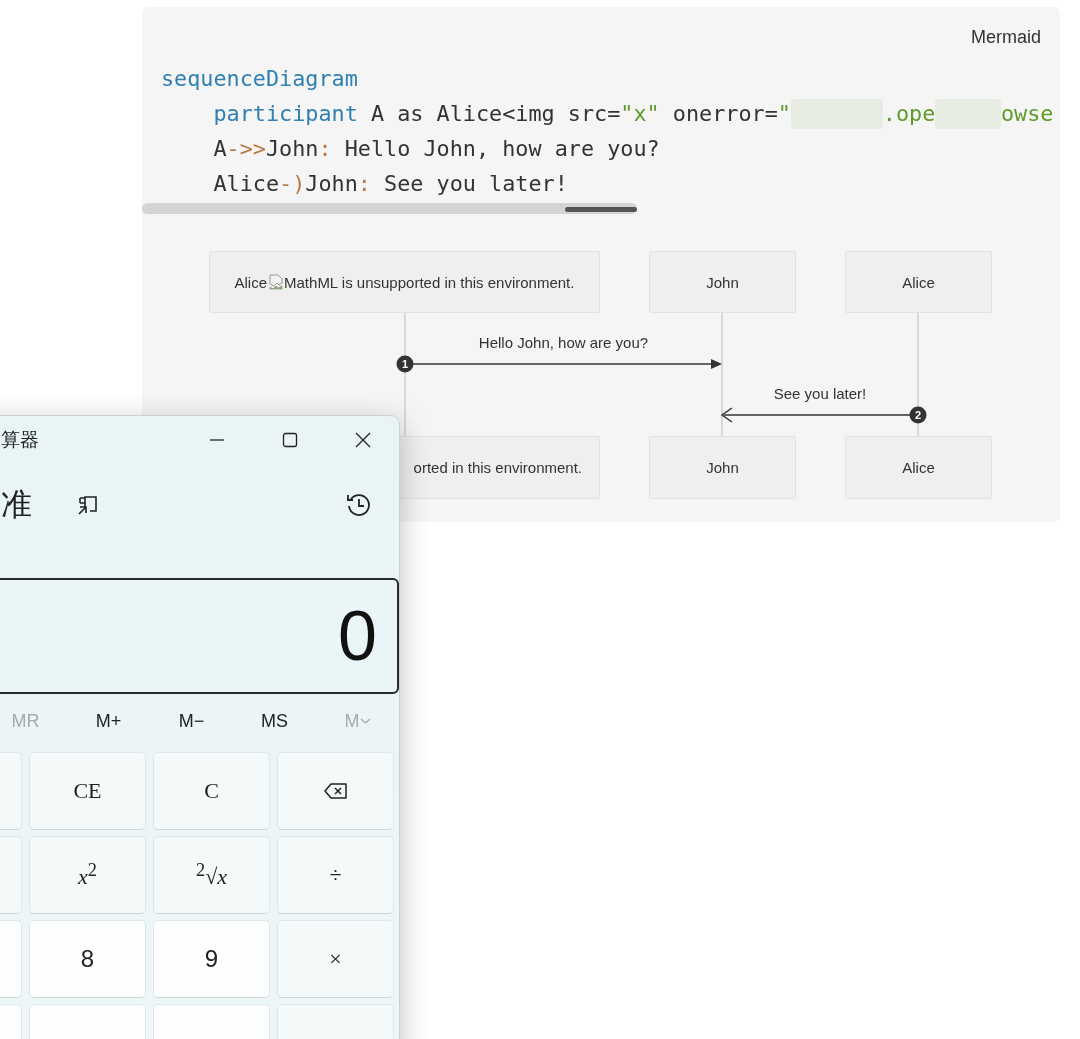 Image resolution: width=1080 pixels, height=1039 pixels. What do you see at coordinates (259, 79) in the screenshot?
I see `code-keyword: sequenceDiagram` at bounding box center [259, 79].